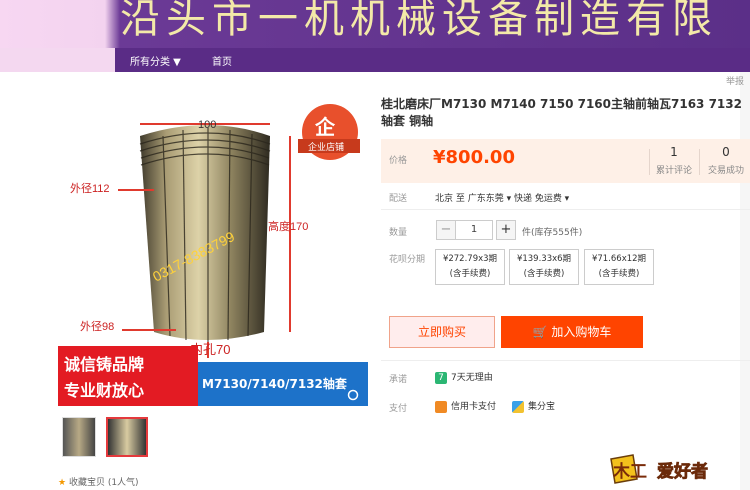  Describe the element at coordinates (288, 226) in the screenshot. I see `height-label: 高度170` at that location.